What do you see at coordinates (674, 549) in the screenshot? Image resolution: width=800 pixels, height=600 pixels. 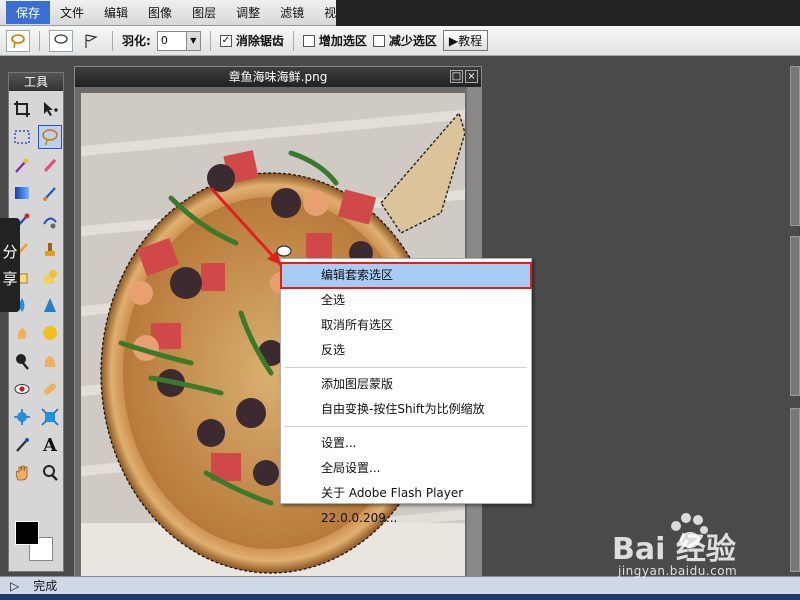 I see `watermark-brand: Bai 经验` at bounding box center [674, 549].